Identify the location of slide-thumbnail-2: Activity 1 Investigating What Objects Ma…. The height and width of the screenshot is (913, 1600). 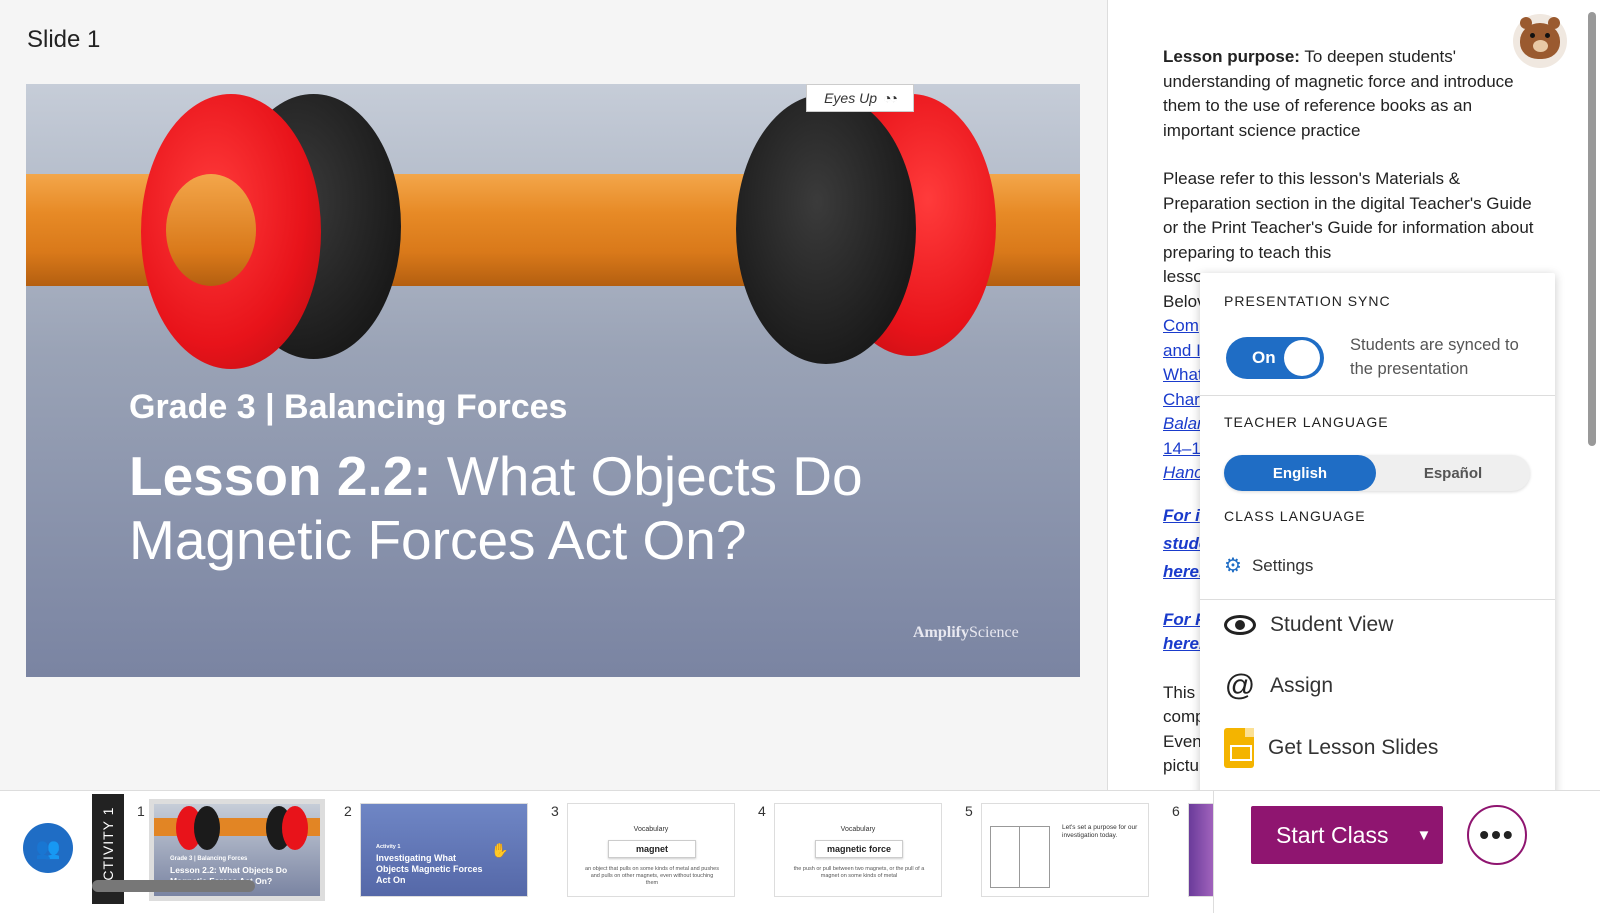
(444, 850).